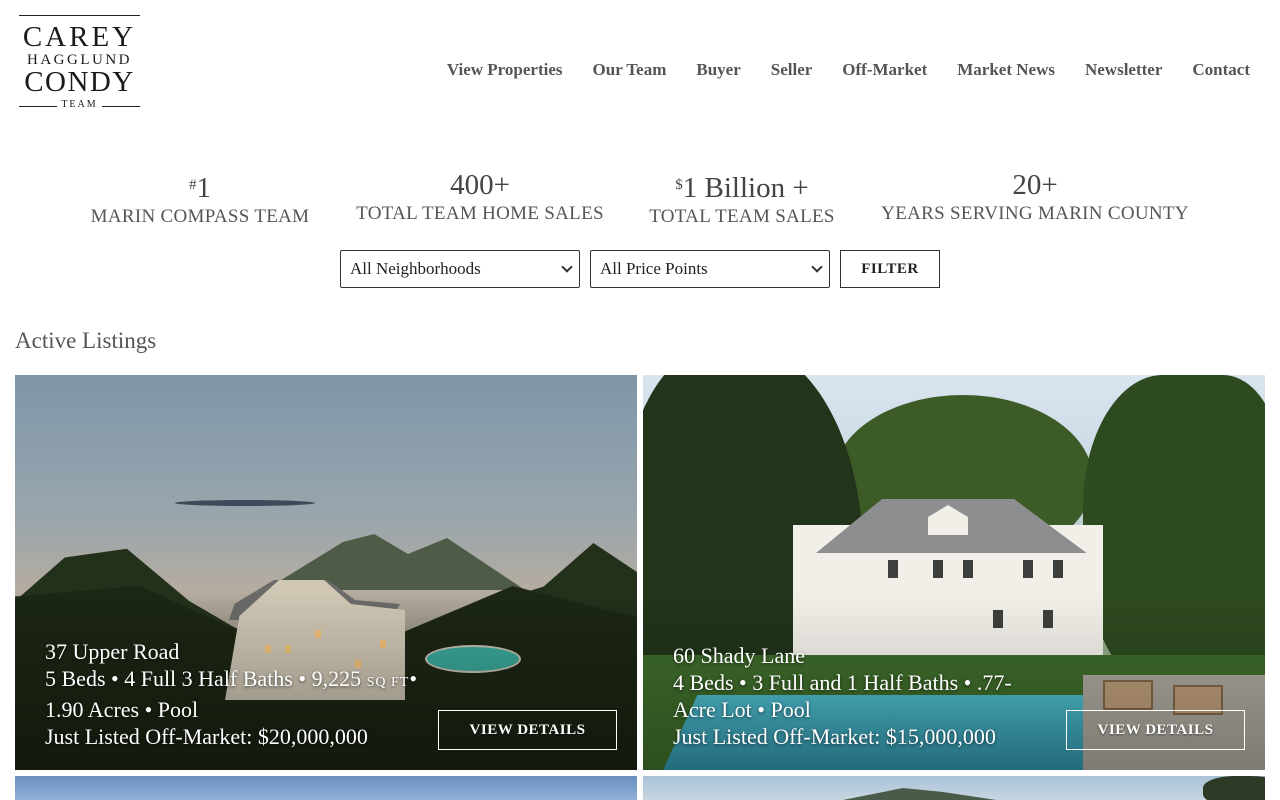 The width and height of the screenshot is (1280, 800). What do you see at coordinates (204, 188) in the screenshot?
I see `stat-value: 1` at bounding box center [204, 188].